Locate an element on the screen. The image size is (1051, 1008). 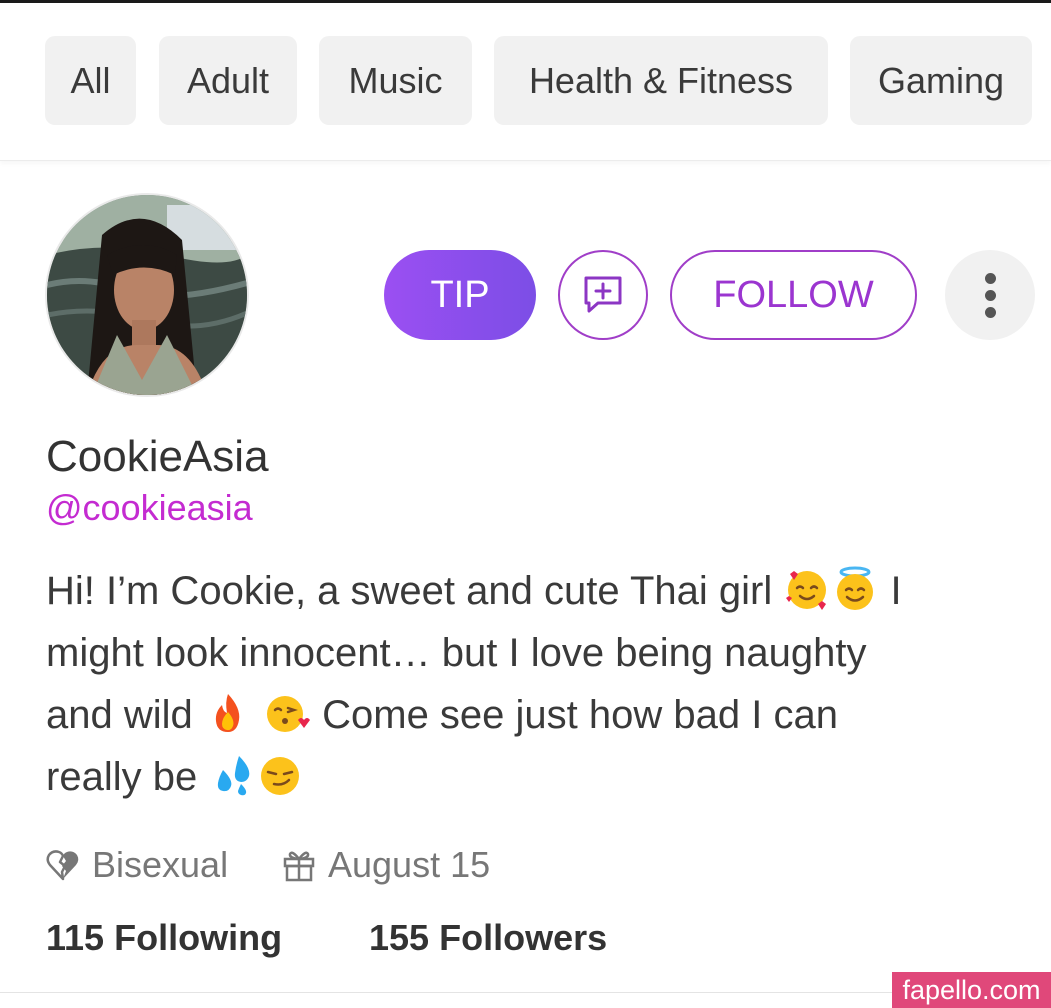
more-options-button is located at coordinates (990, 295).